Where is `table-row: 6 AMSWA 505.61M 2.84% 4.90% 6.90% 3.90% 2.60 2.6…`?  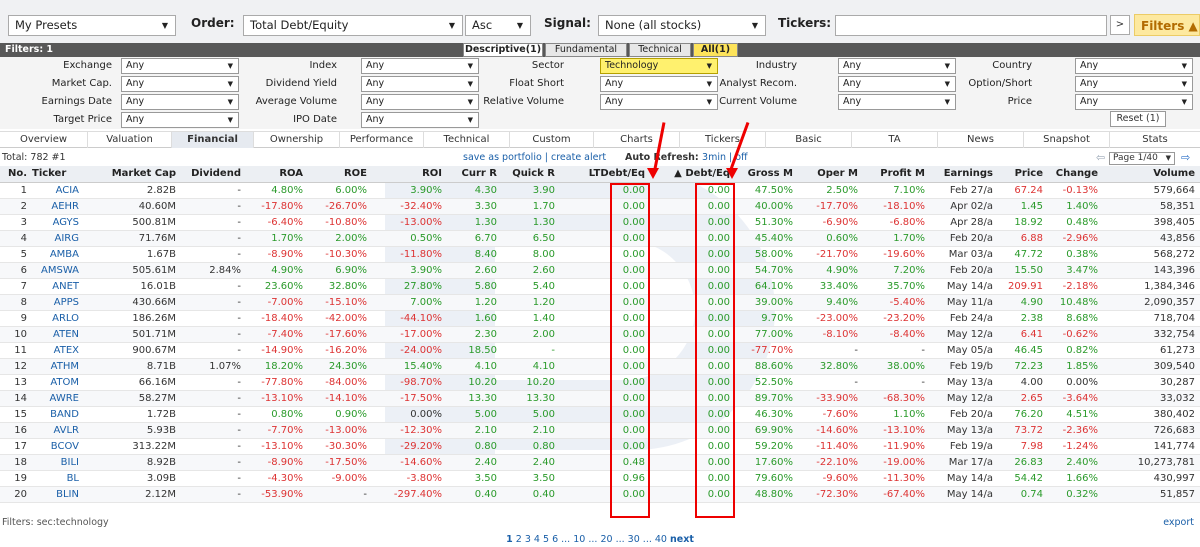
table-row: 6 AMSWA 505.61M 2.84% 4.90% 6.90% 3.90% 2.60 2.6… is located at coordinates (600, 270).